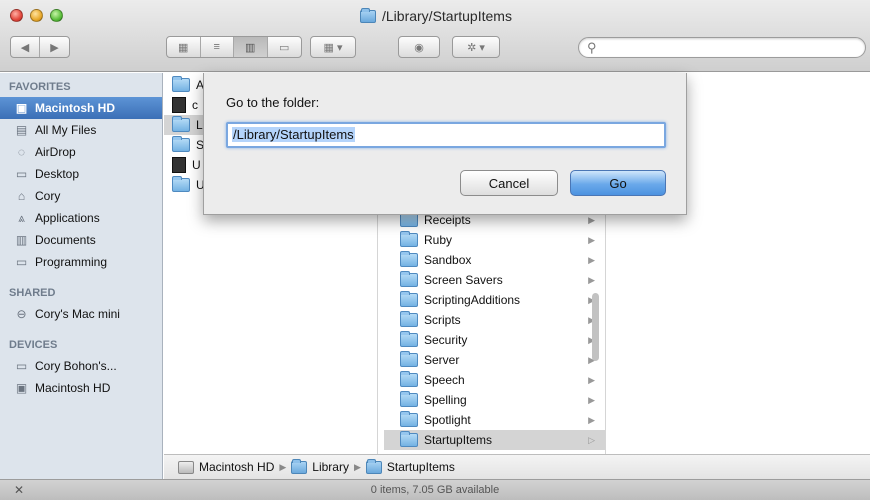 The width and height of the screenshot is (870, 500). Describe the element at coordinates (184, 47) in the screenshot. I see `icon-view-button: ▦` at that location.